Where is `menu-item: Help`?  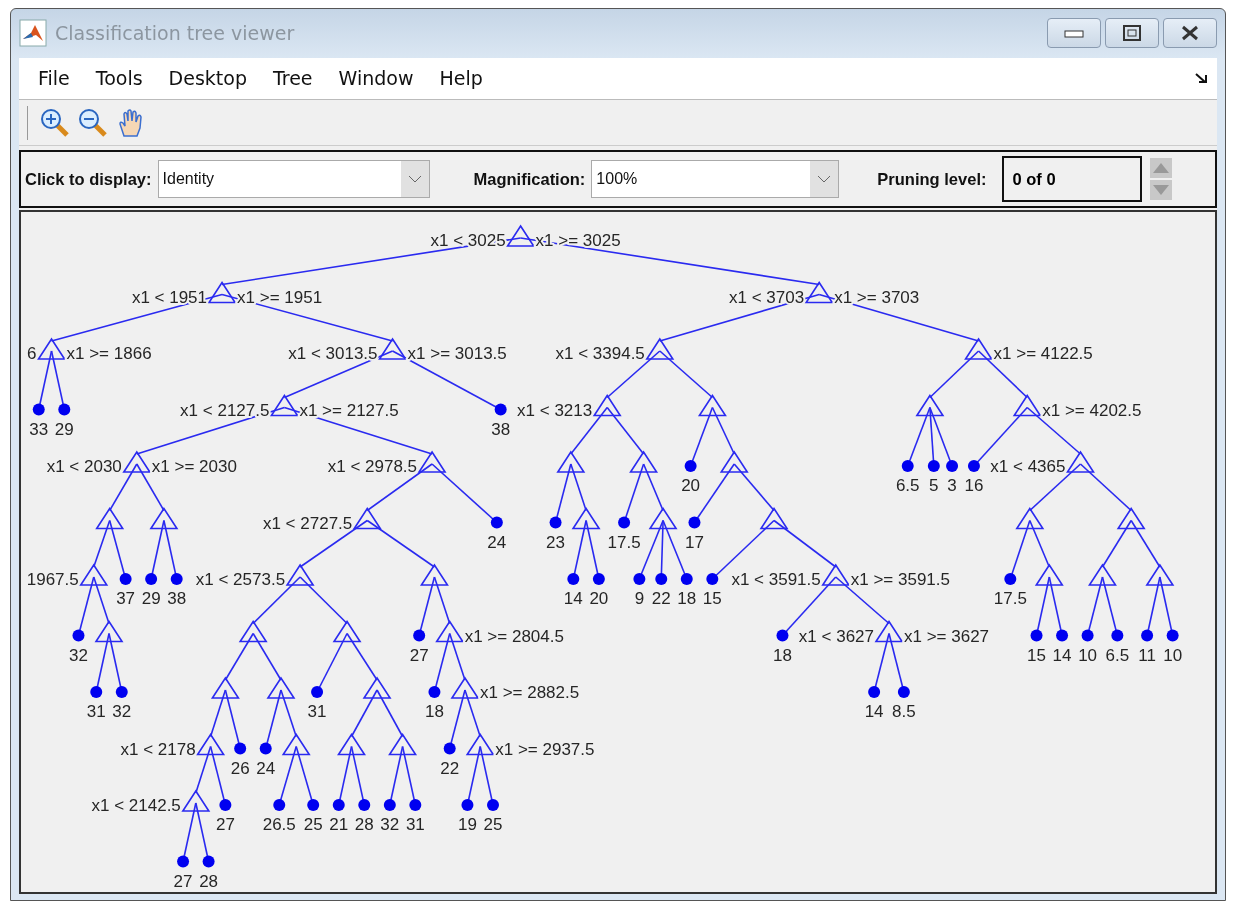 menu-item: Help is located at coordinates (461, 78).